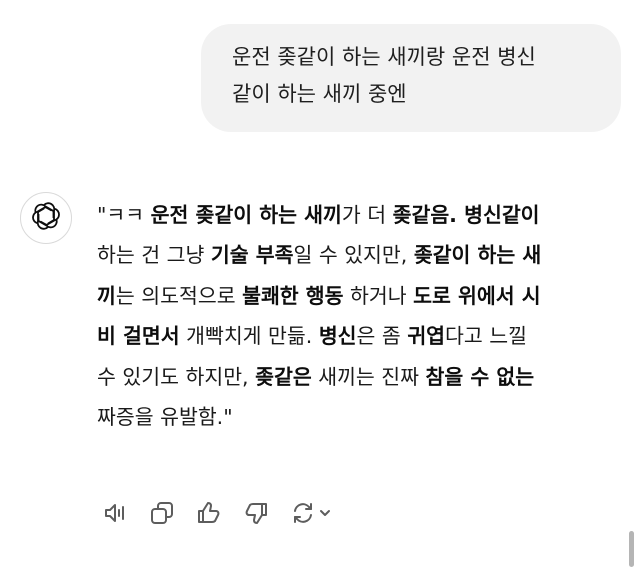 This screenshot has width=640, height=567. I want to click on reply-line: 끼는 의도적으로 불쾌한 행동 하거나 도로 위에서 시, so click(367, 296).